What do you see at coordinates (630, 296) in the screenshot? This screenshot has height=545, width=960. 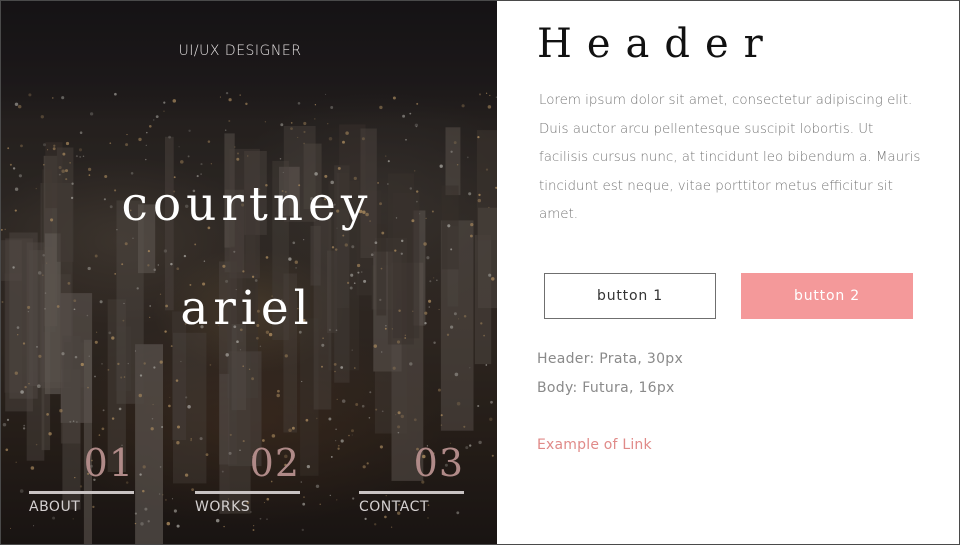 I see `button-1: button 1` at bounding box center [630, 296].